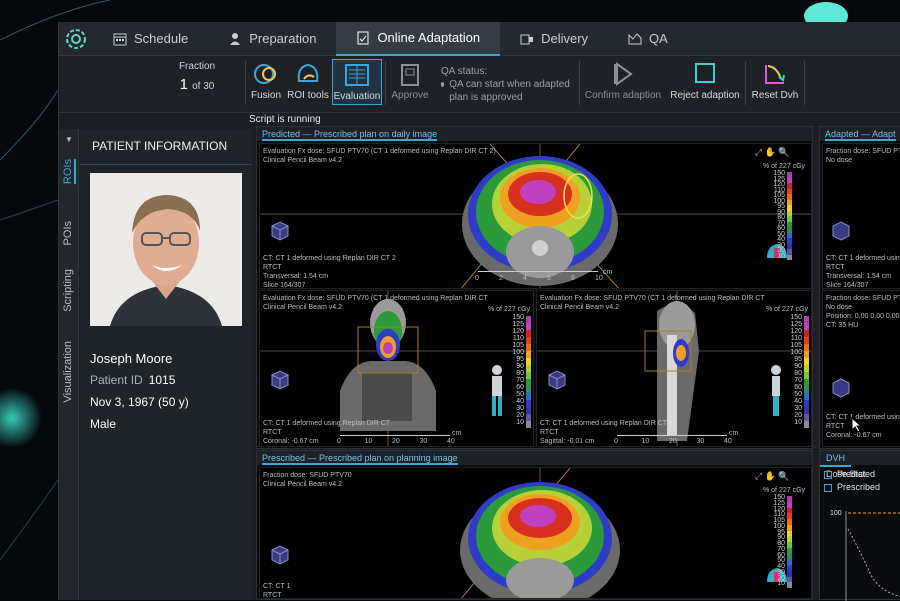 This screenshot has width=900, height=601. I want to click on fraction-counter: Fraction 1 of 30, so click(197, 77).